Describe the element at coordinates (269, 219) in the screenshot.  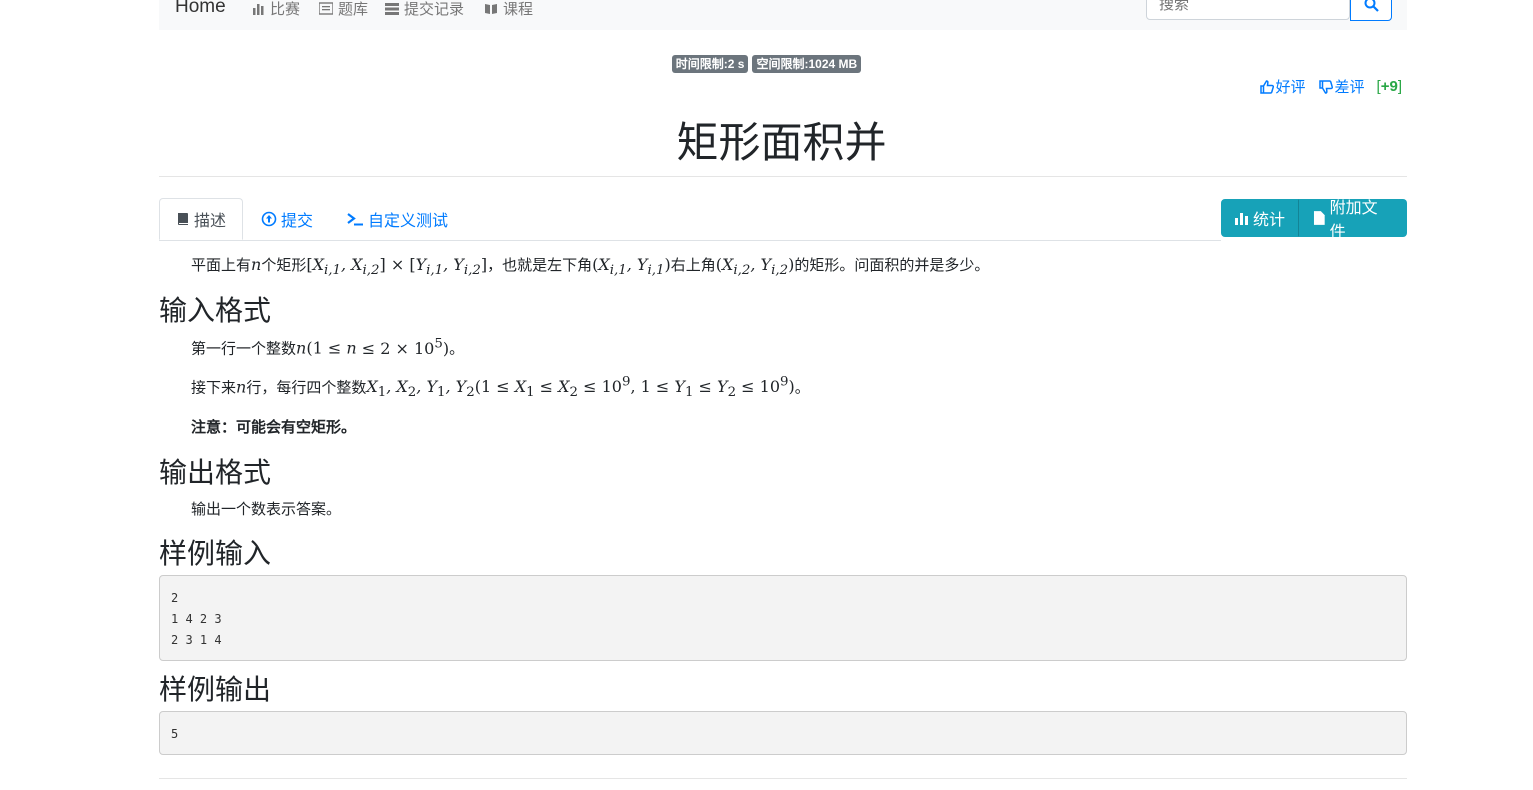
I see `upload-icon` at that location.